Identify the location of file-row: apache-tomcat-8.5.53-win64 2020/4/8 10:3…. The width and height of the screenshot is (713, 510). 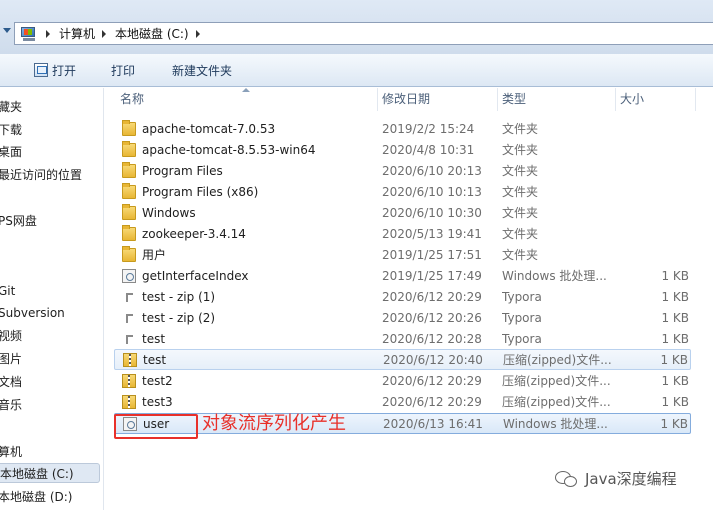
(402, 150).